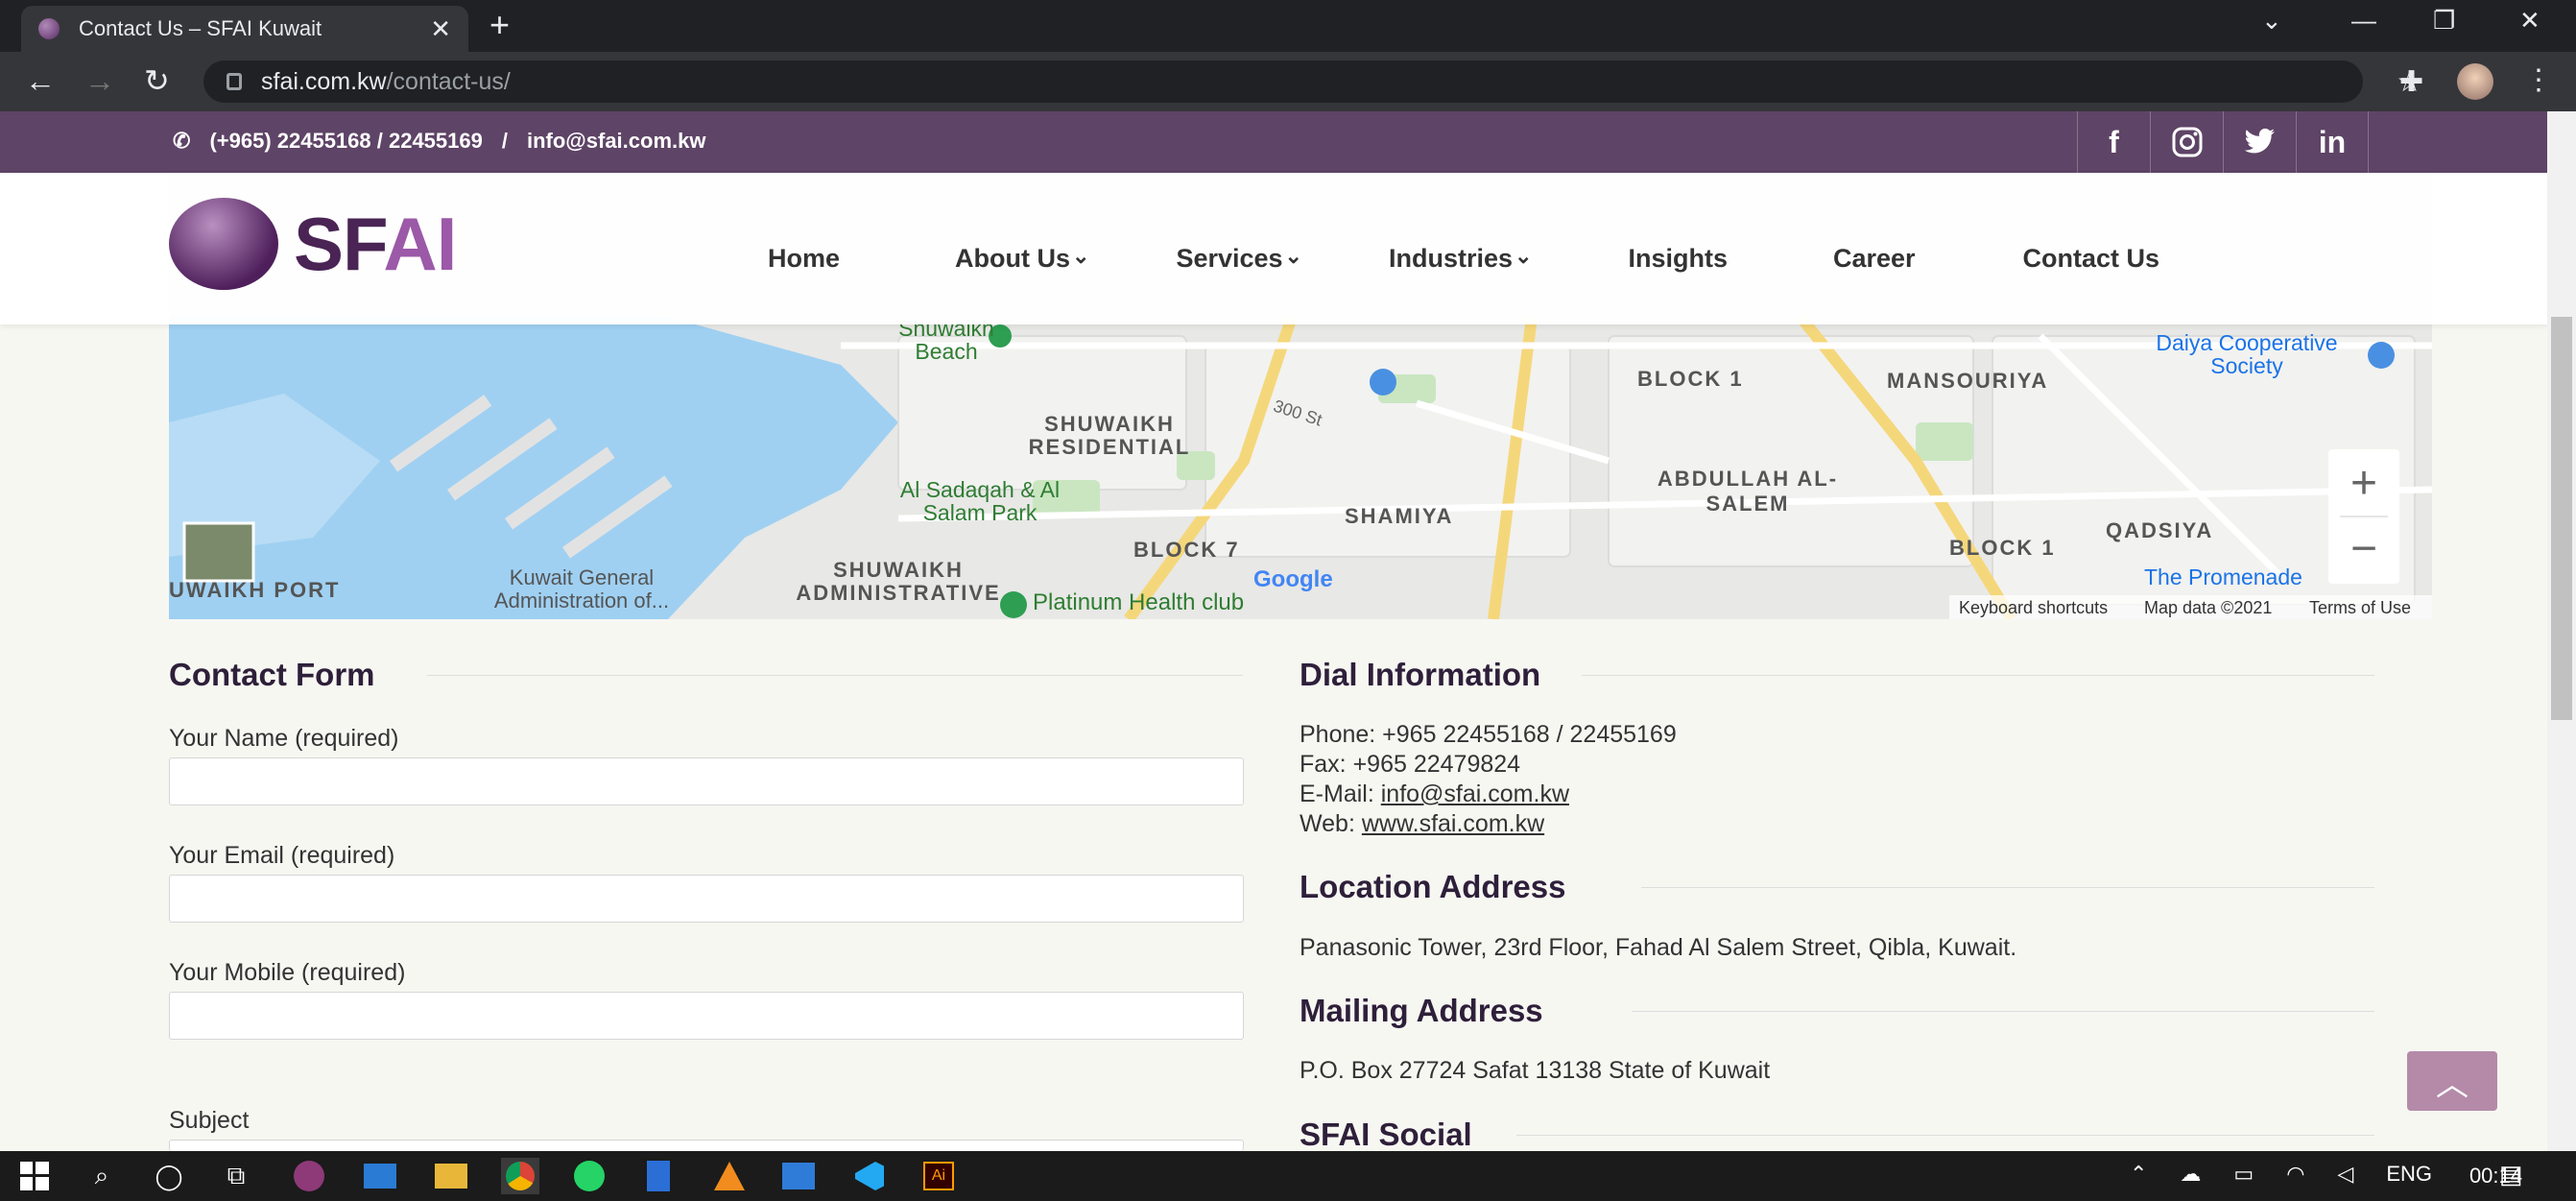  What do you see at coordinates (706, 1016) in the screenshot?
I see `mobile-input` at bounding box center [706, 1016].